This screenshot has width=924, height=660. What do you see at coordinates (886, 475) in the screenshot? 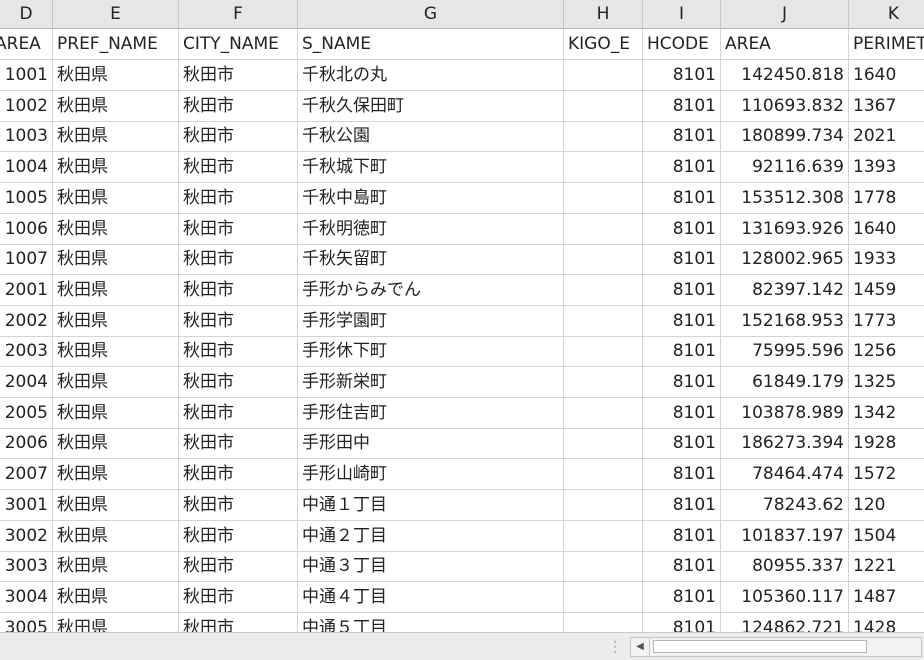
I see `cell-perimeter: 1572` at bounding box center [886, 475].